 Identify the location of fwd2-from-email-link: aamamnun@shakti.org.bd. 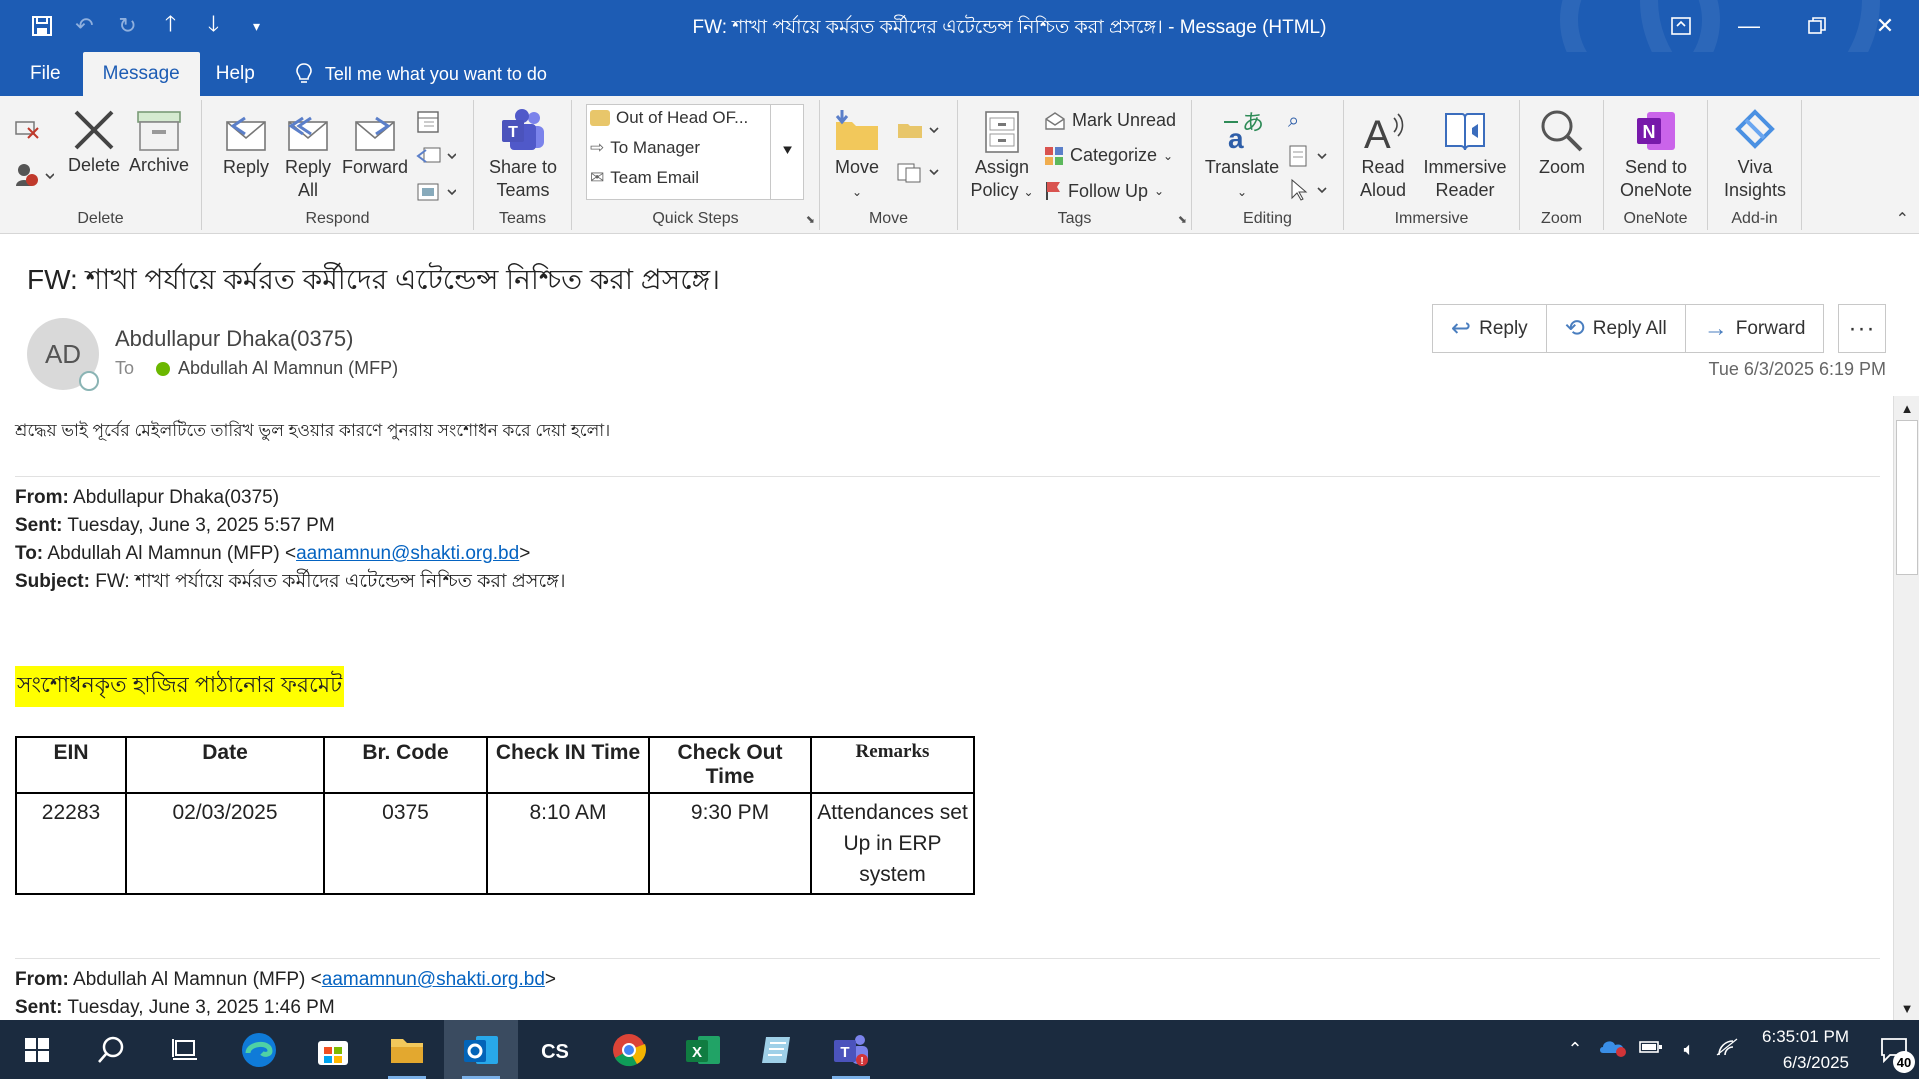
(433, 979).